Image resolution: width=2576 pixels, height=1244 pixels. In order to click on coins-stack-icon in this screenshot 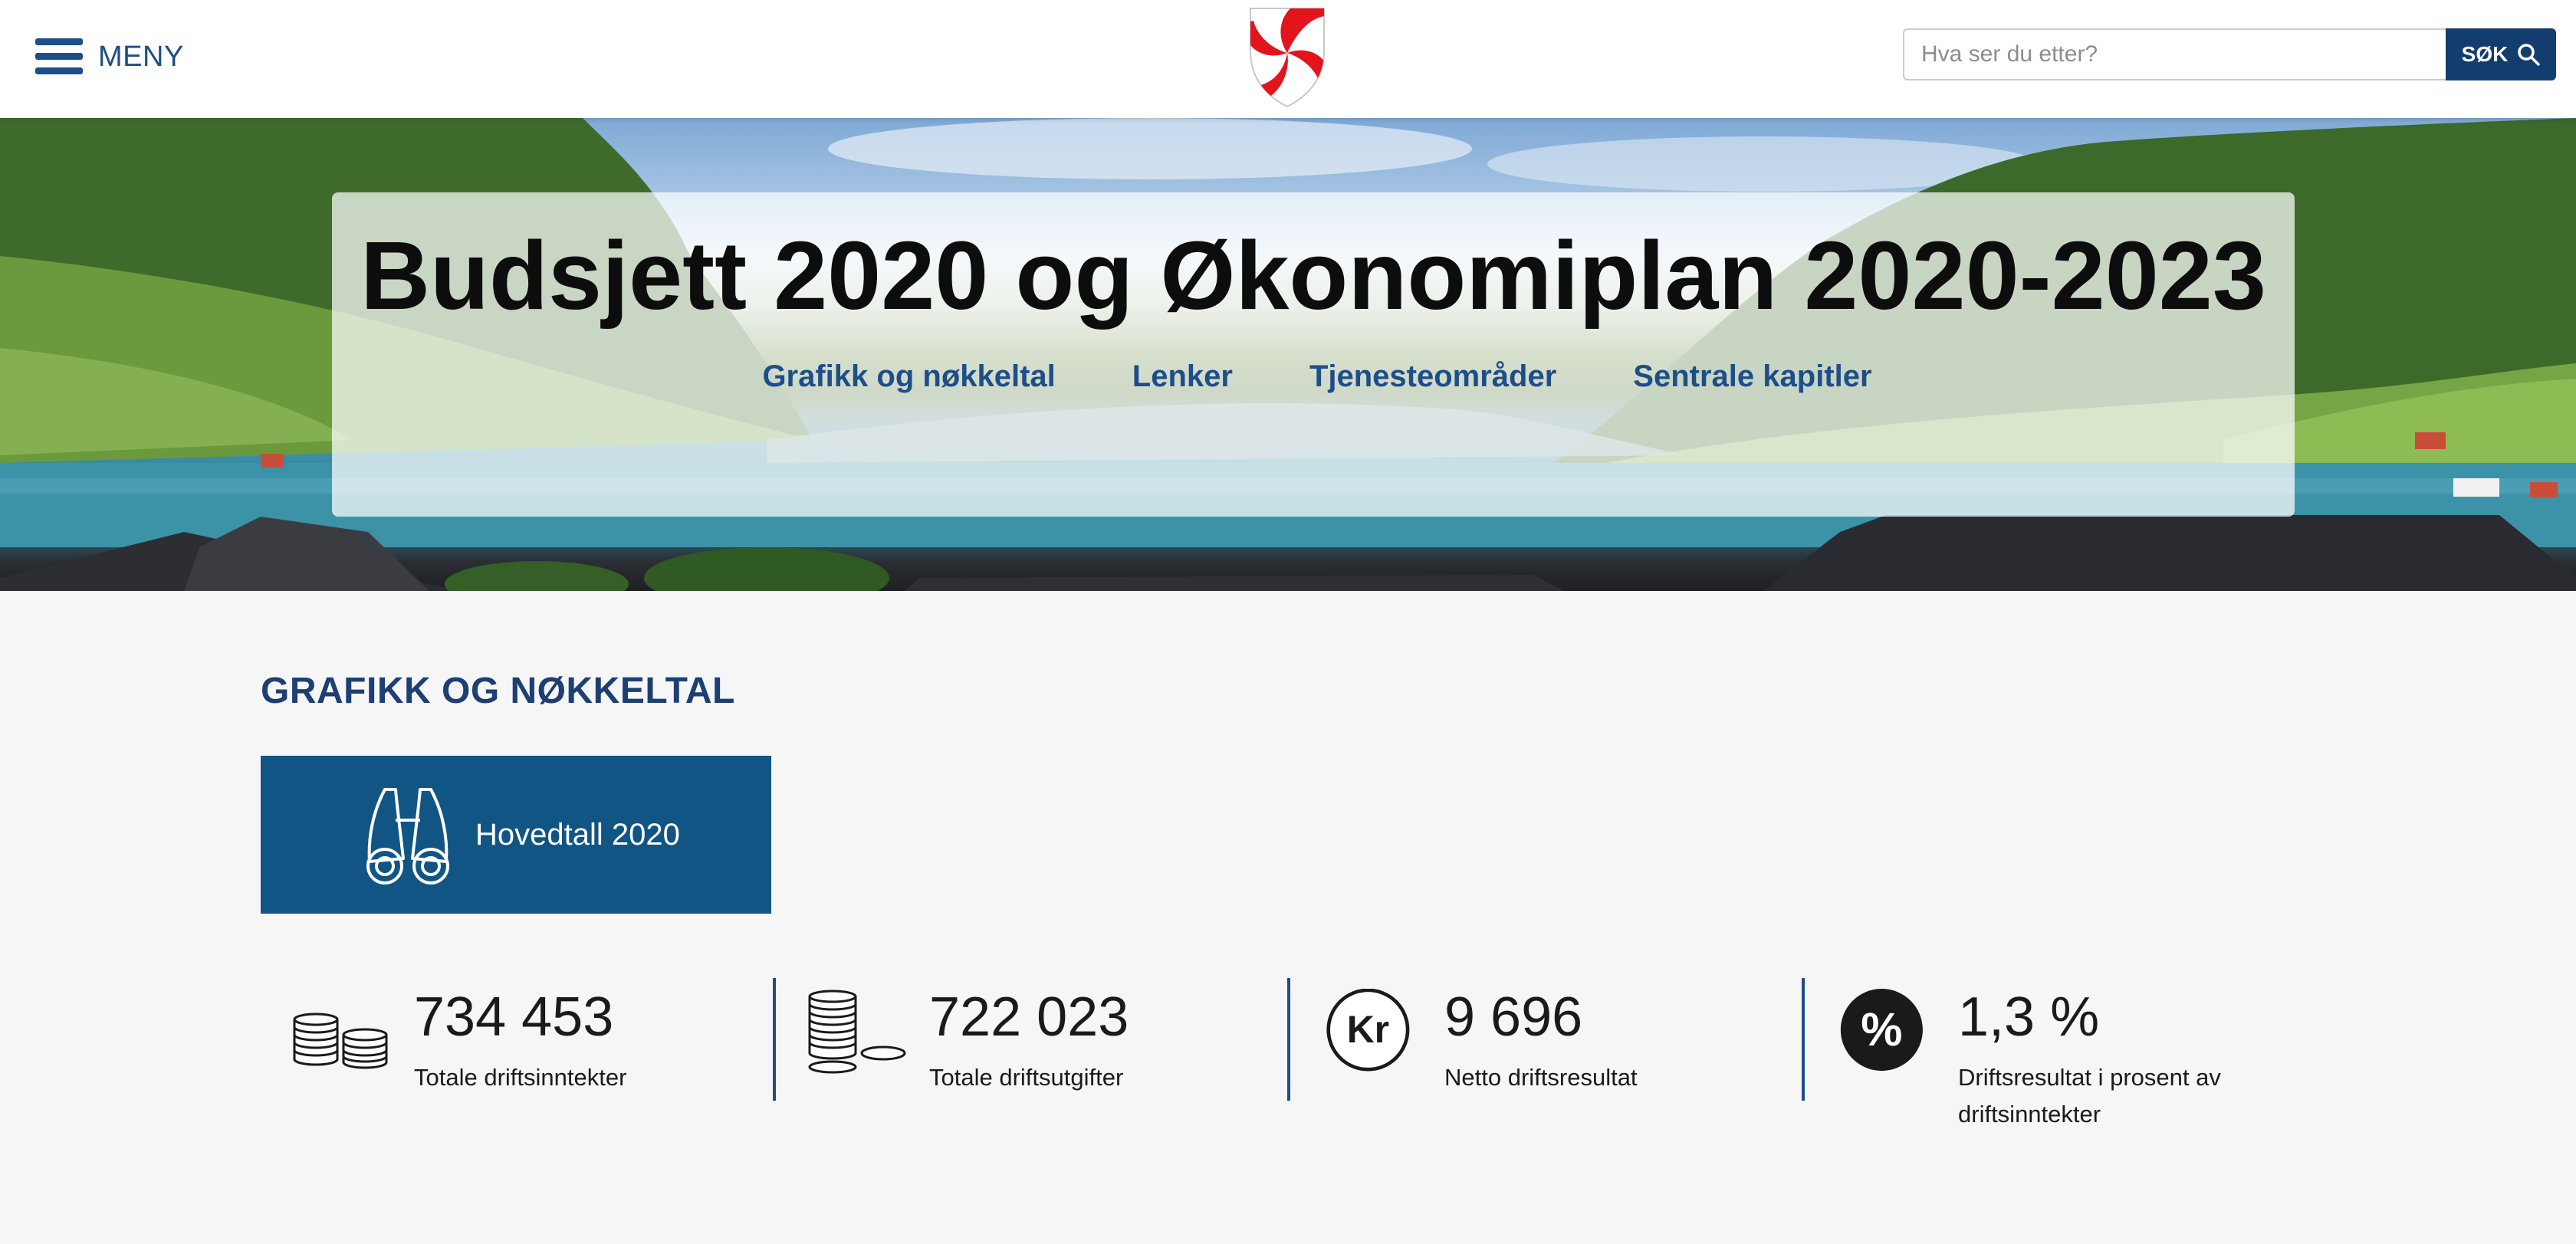, I will do `click(340, 1041)`.